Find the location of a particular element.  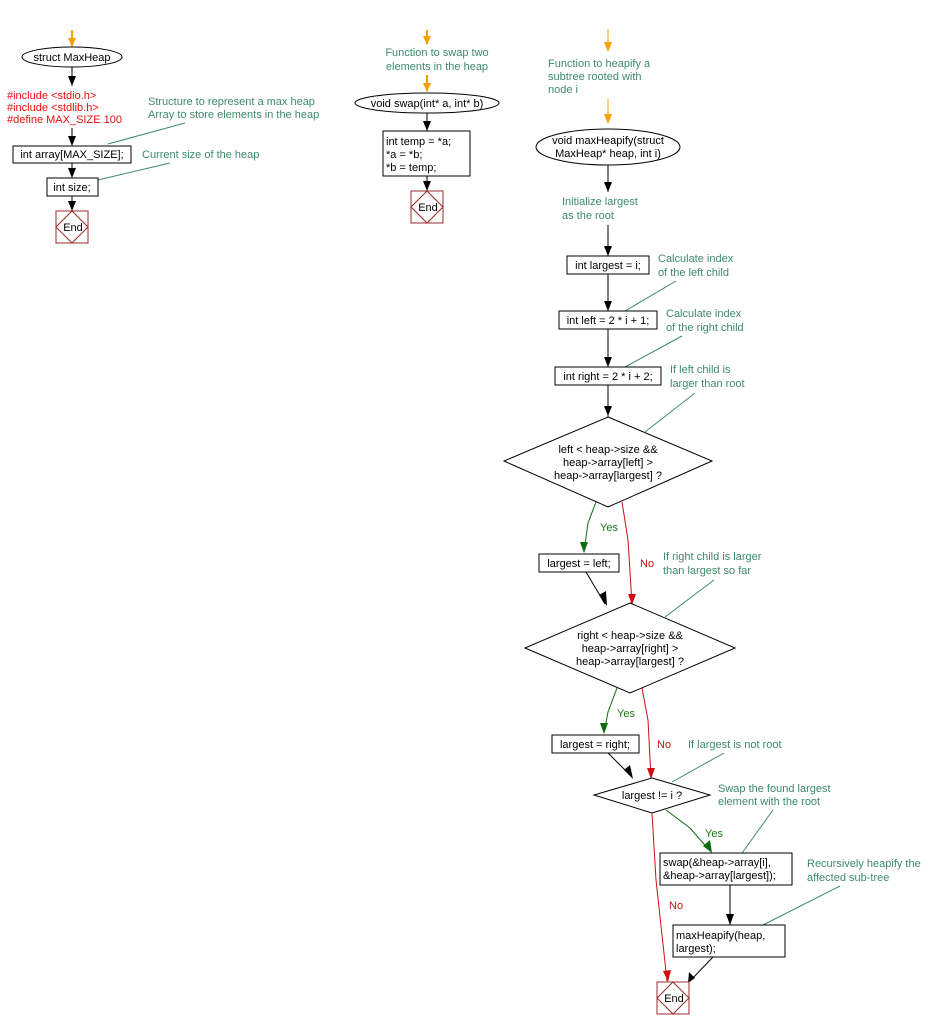

largest-decl-label: int largest = i; is located at coordinates (608, 266).